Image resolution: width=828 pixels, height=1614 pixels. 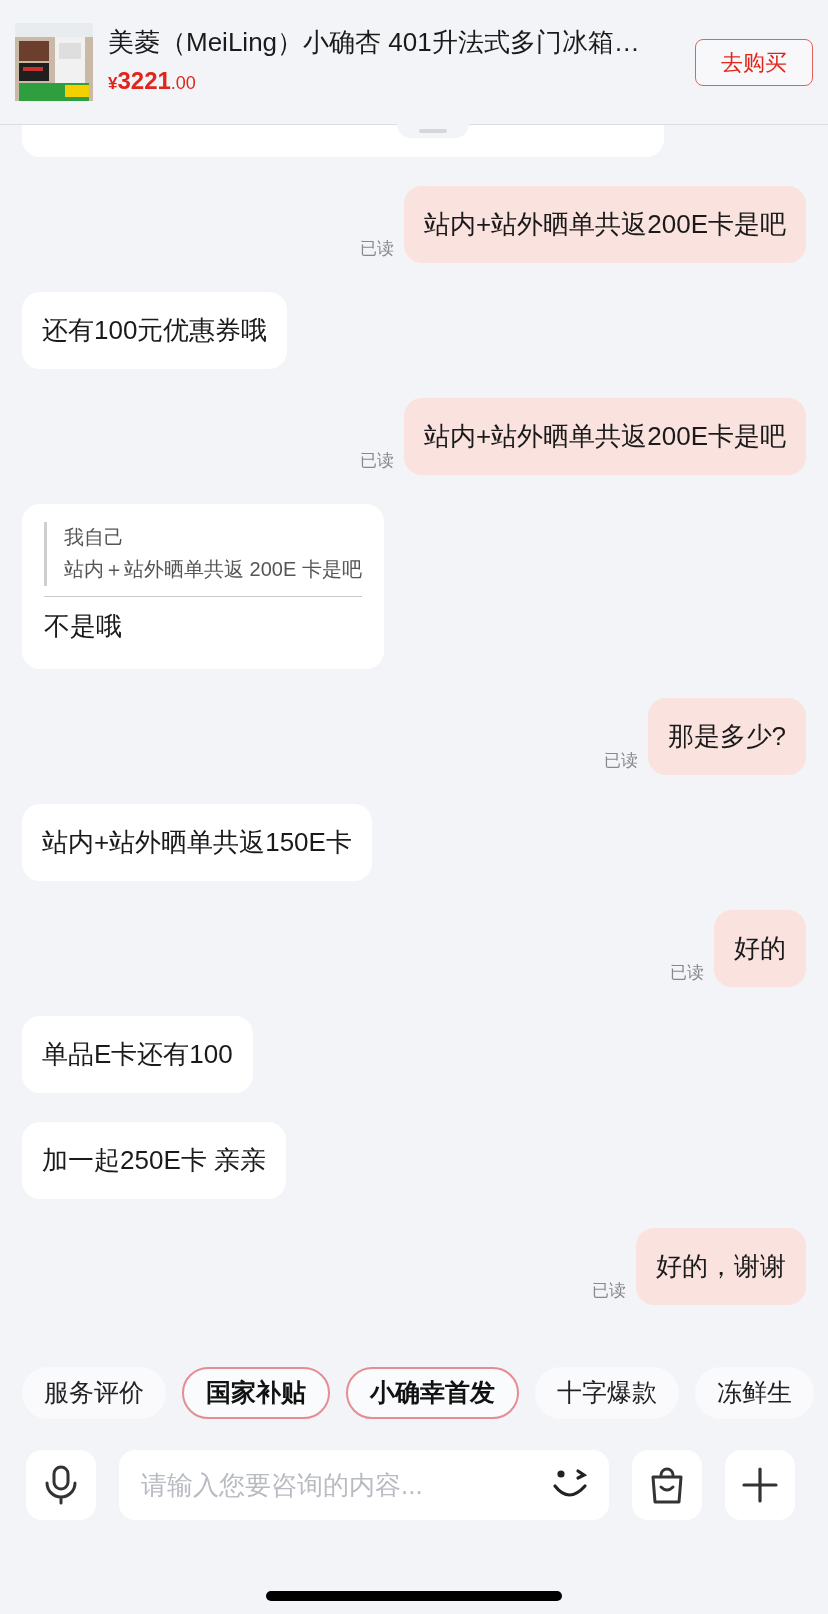 What do you see at coordinates (155, 330) in the screenshot?
I see `message-bubble: 还有100元优惠券哦` at bounding box center [155, 330].